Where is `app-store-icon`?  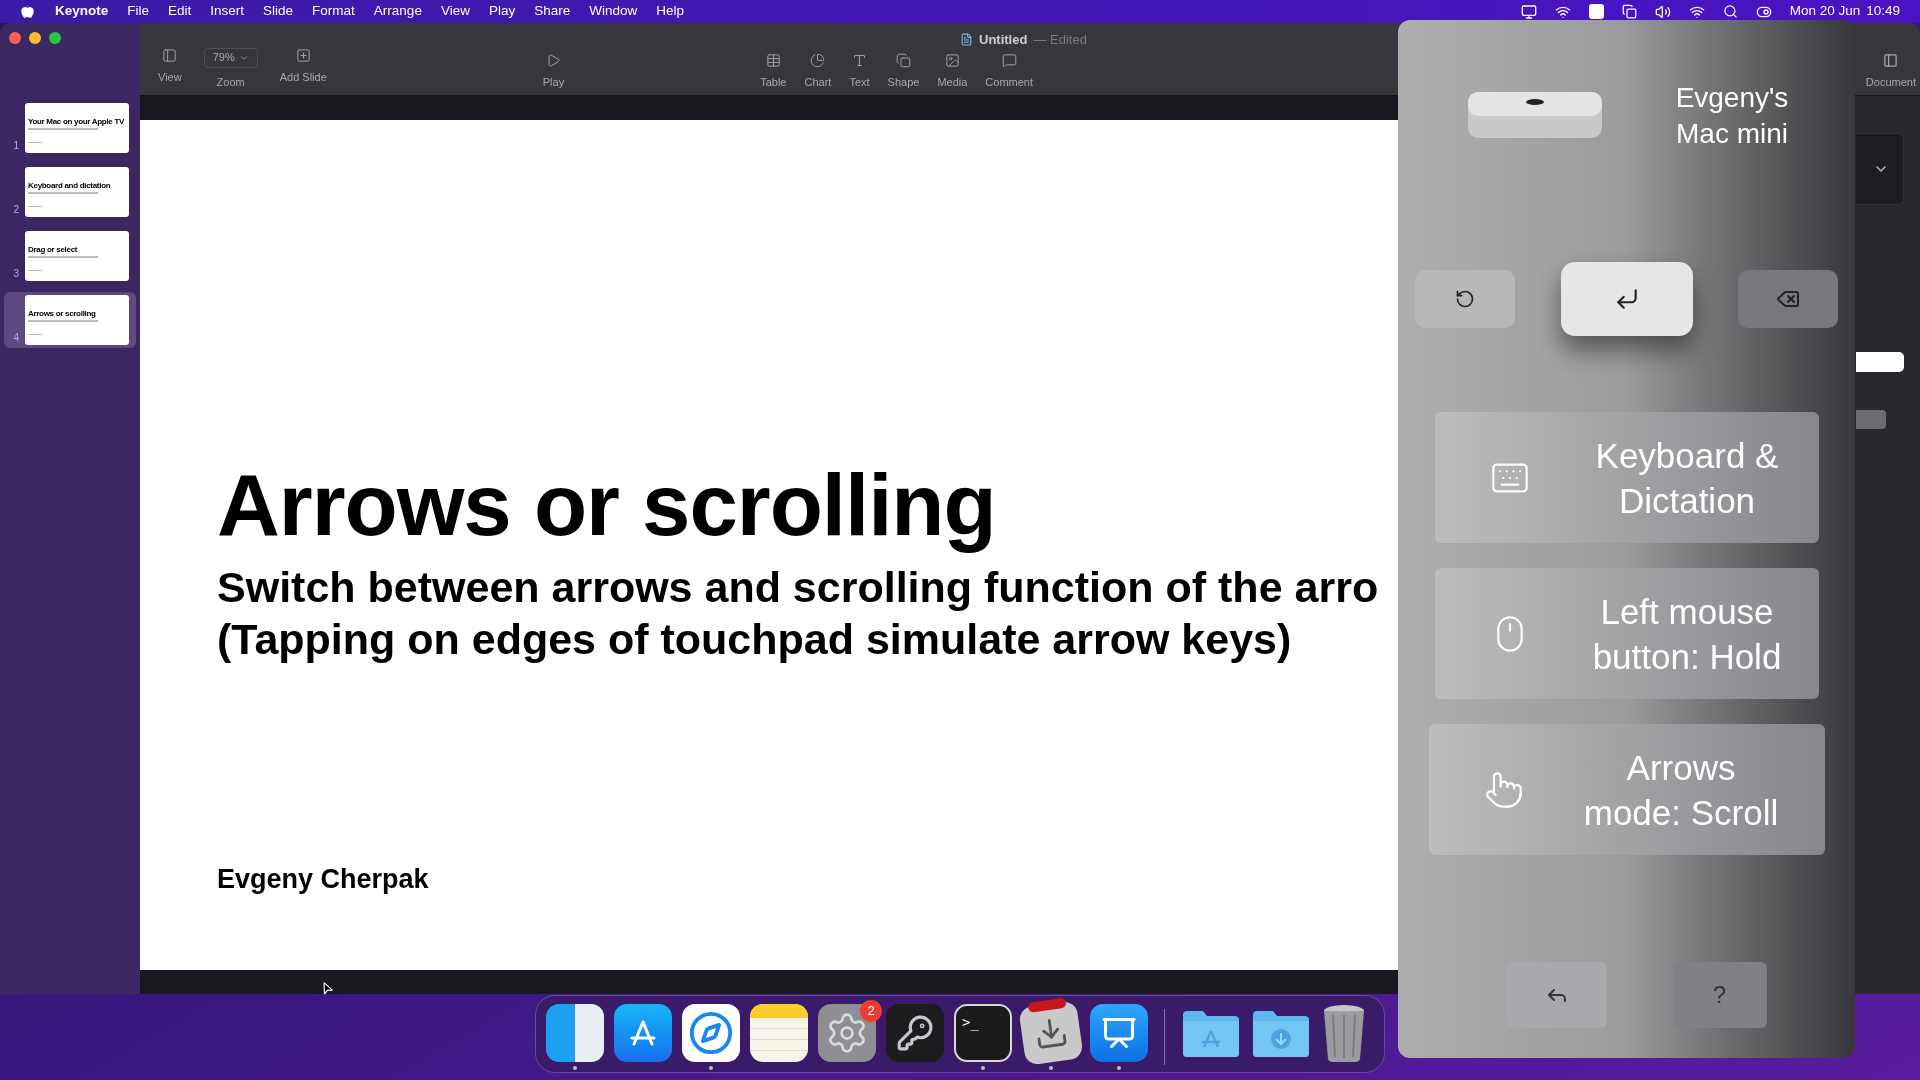
app-store-icon is located at coordinates (643, 1033).